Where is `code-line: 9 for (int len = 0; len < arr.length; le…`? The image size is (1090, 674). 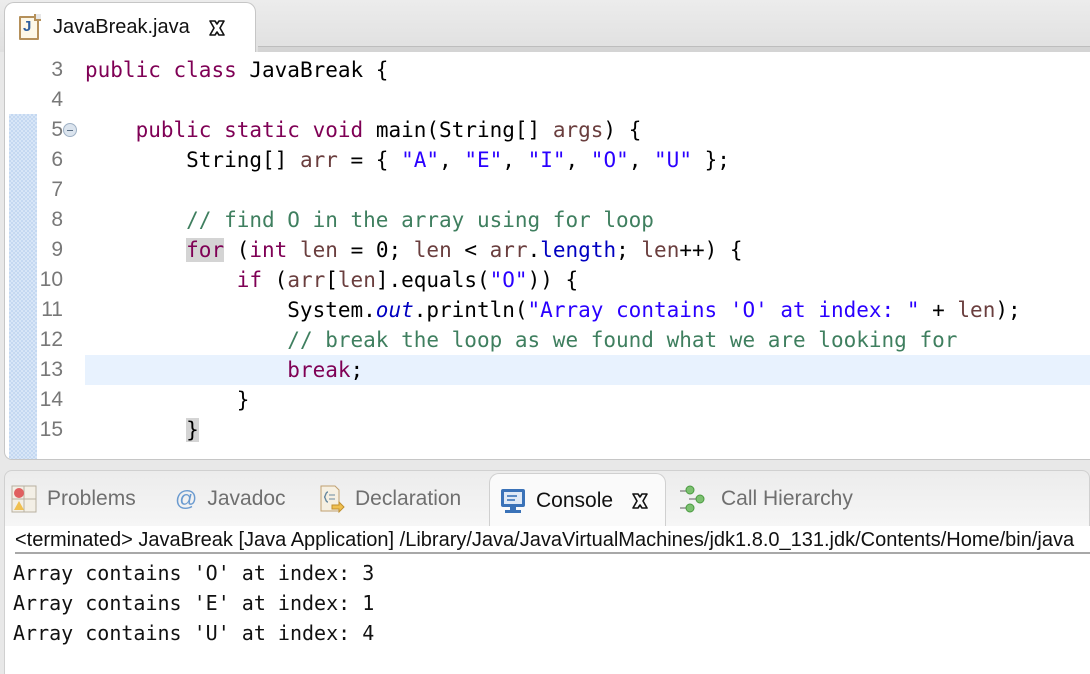 code-line: 9 for (int len = 0; len < arr.length; le… is located at coordinates (547, 250).